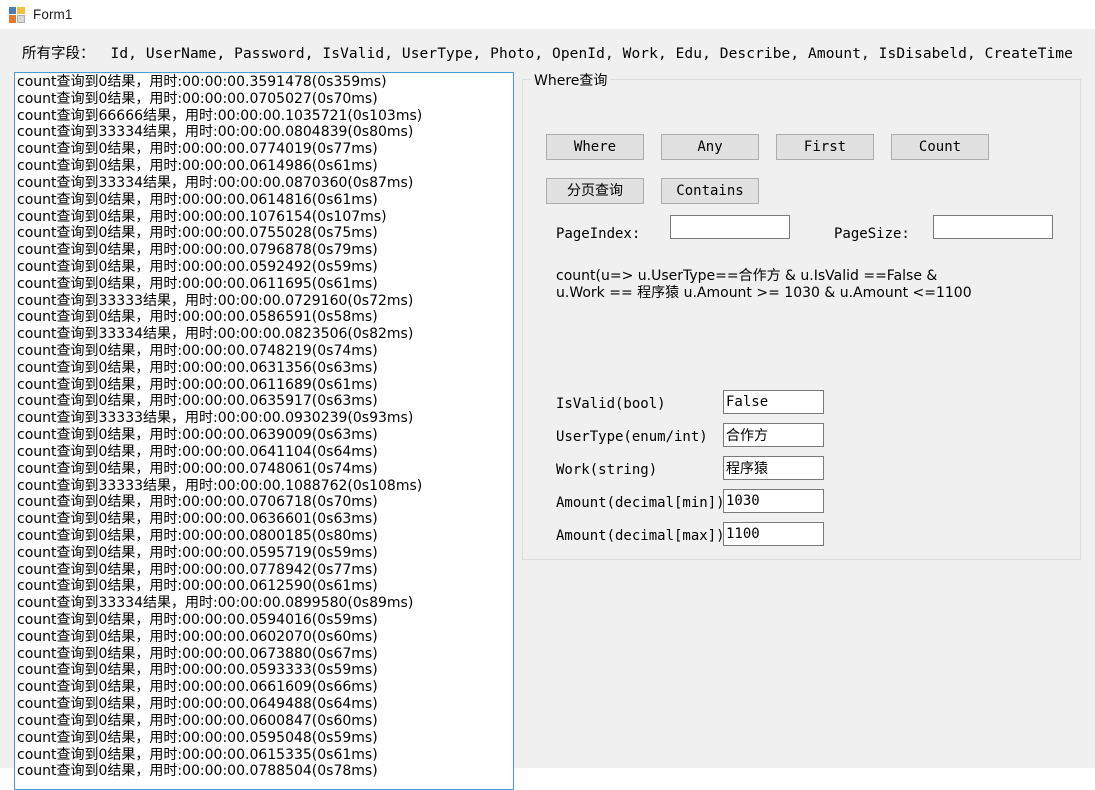 The height and width of the screenshot is (790, 1095). Describe the element at coordinates (611, 404) in the screenshot. I see `isvalid-label: IsValid(bool)` at that location.